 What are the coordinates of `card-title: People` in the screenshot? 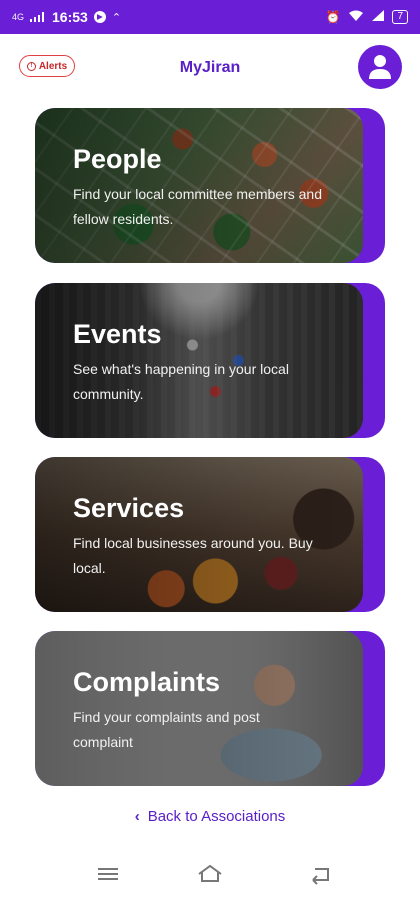 It's located at (117, 159).